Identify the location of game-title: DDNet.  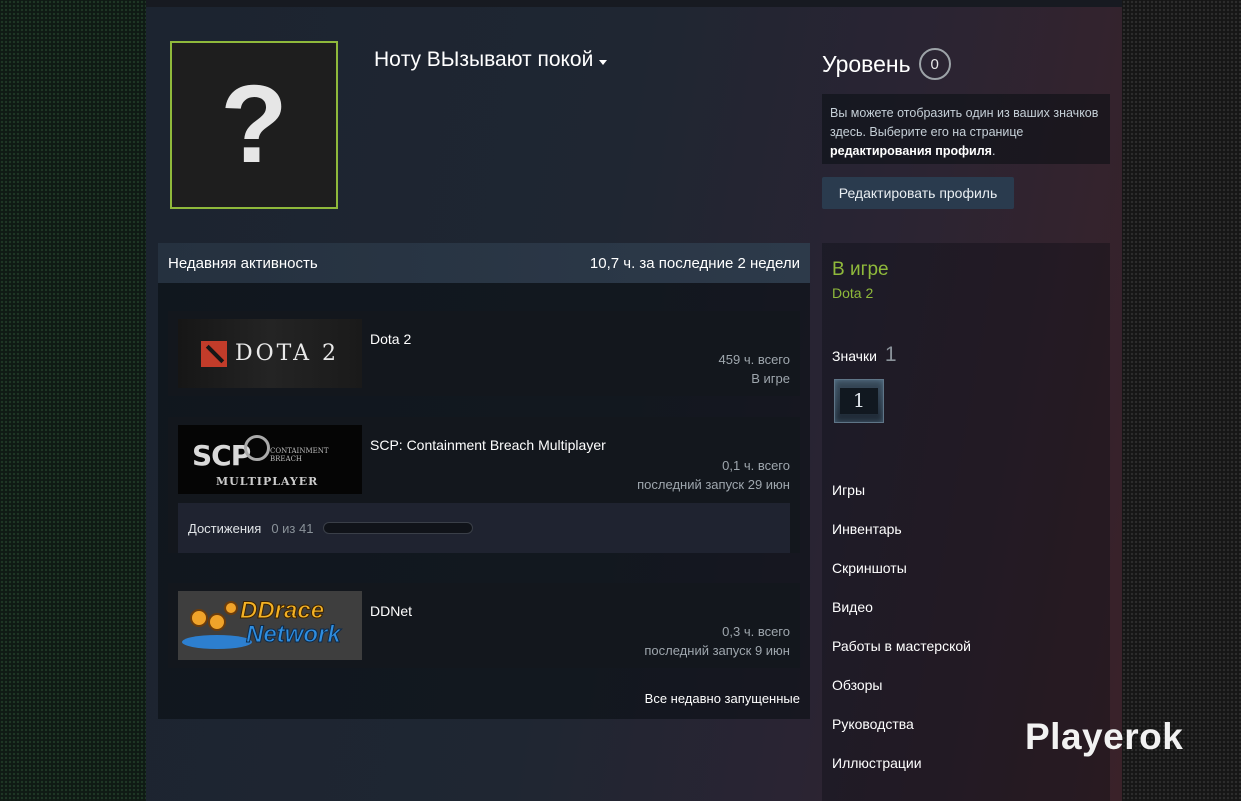
(391, 611).